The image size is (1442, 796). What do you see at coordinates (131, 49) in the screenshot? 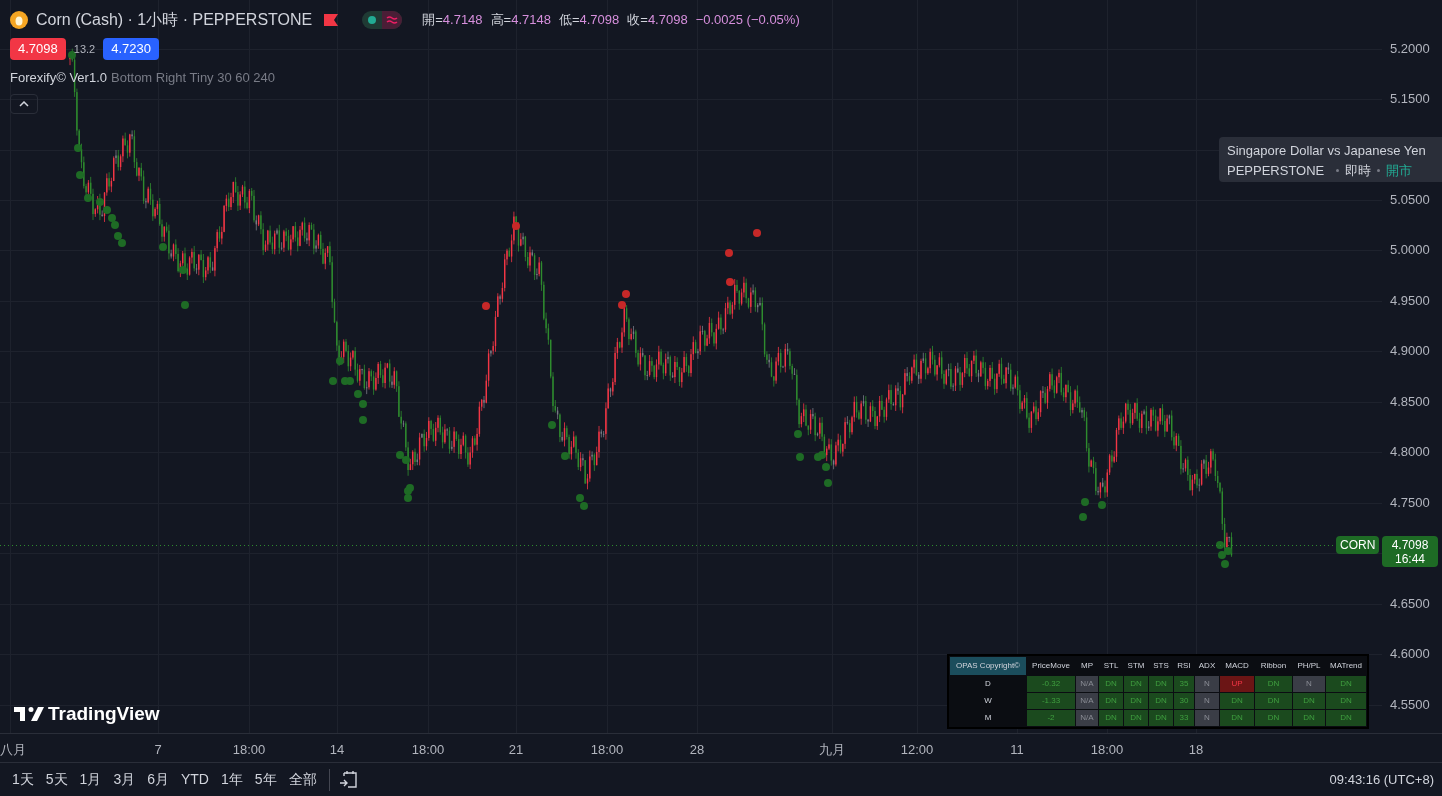
I see `buy-price-button: 4.7230` at bounding box center [131, 49].